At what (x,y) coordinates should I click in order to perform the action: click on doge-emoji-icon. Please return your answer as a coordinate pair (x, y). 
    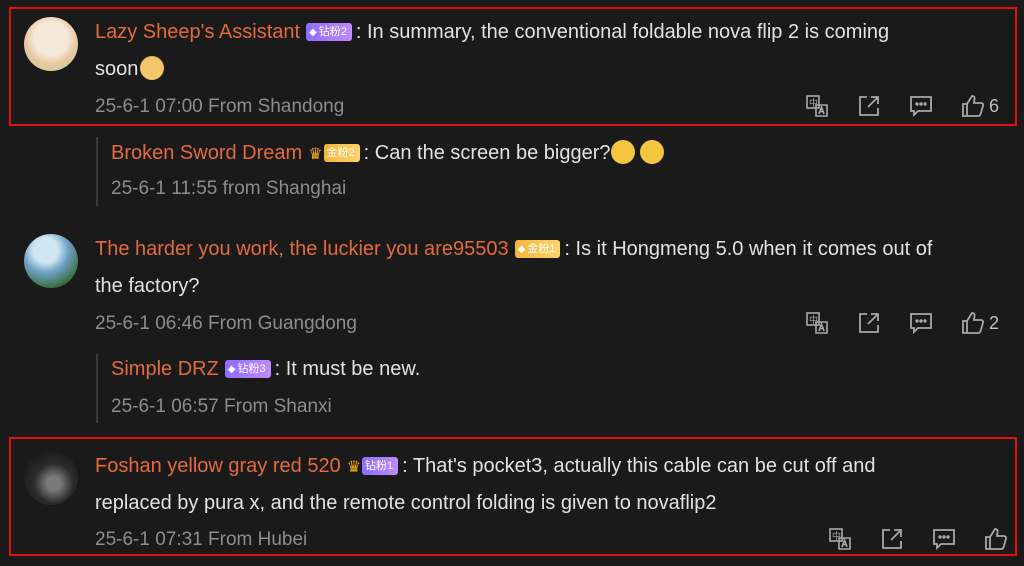
    Looking at the image, I should click on (152, 68).